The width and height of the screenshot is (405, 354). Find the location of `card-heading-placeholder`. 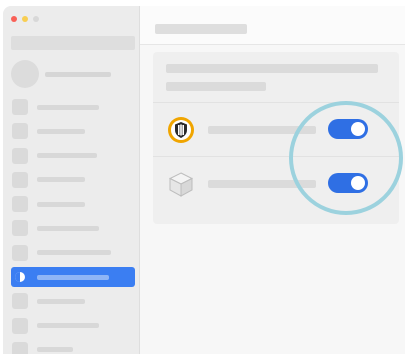

card-heading-placeholder is located at coordinates (272, 68).